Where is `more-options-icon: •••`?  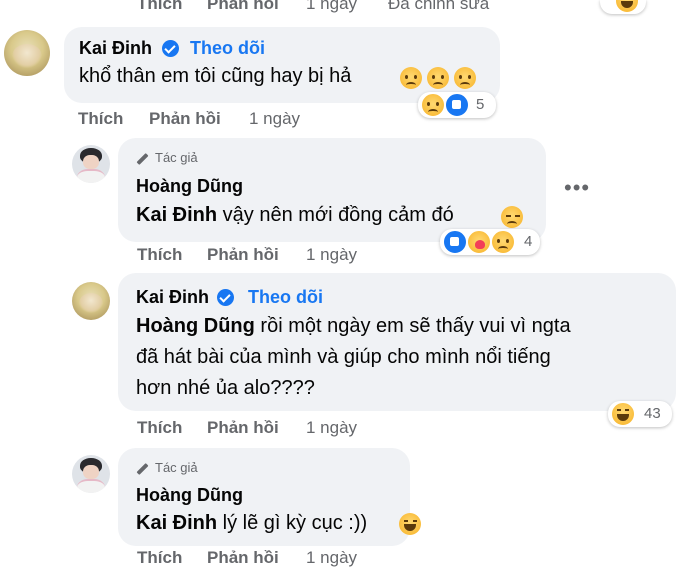
more-options-icon: ••• is located at coordinates (577, 188).